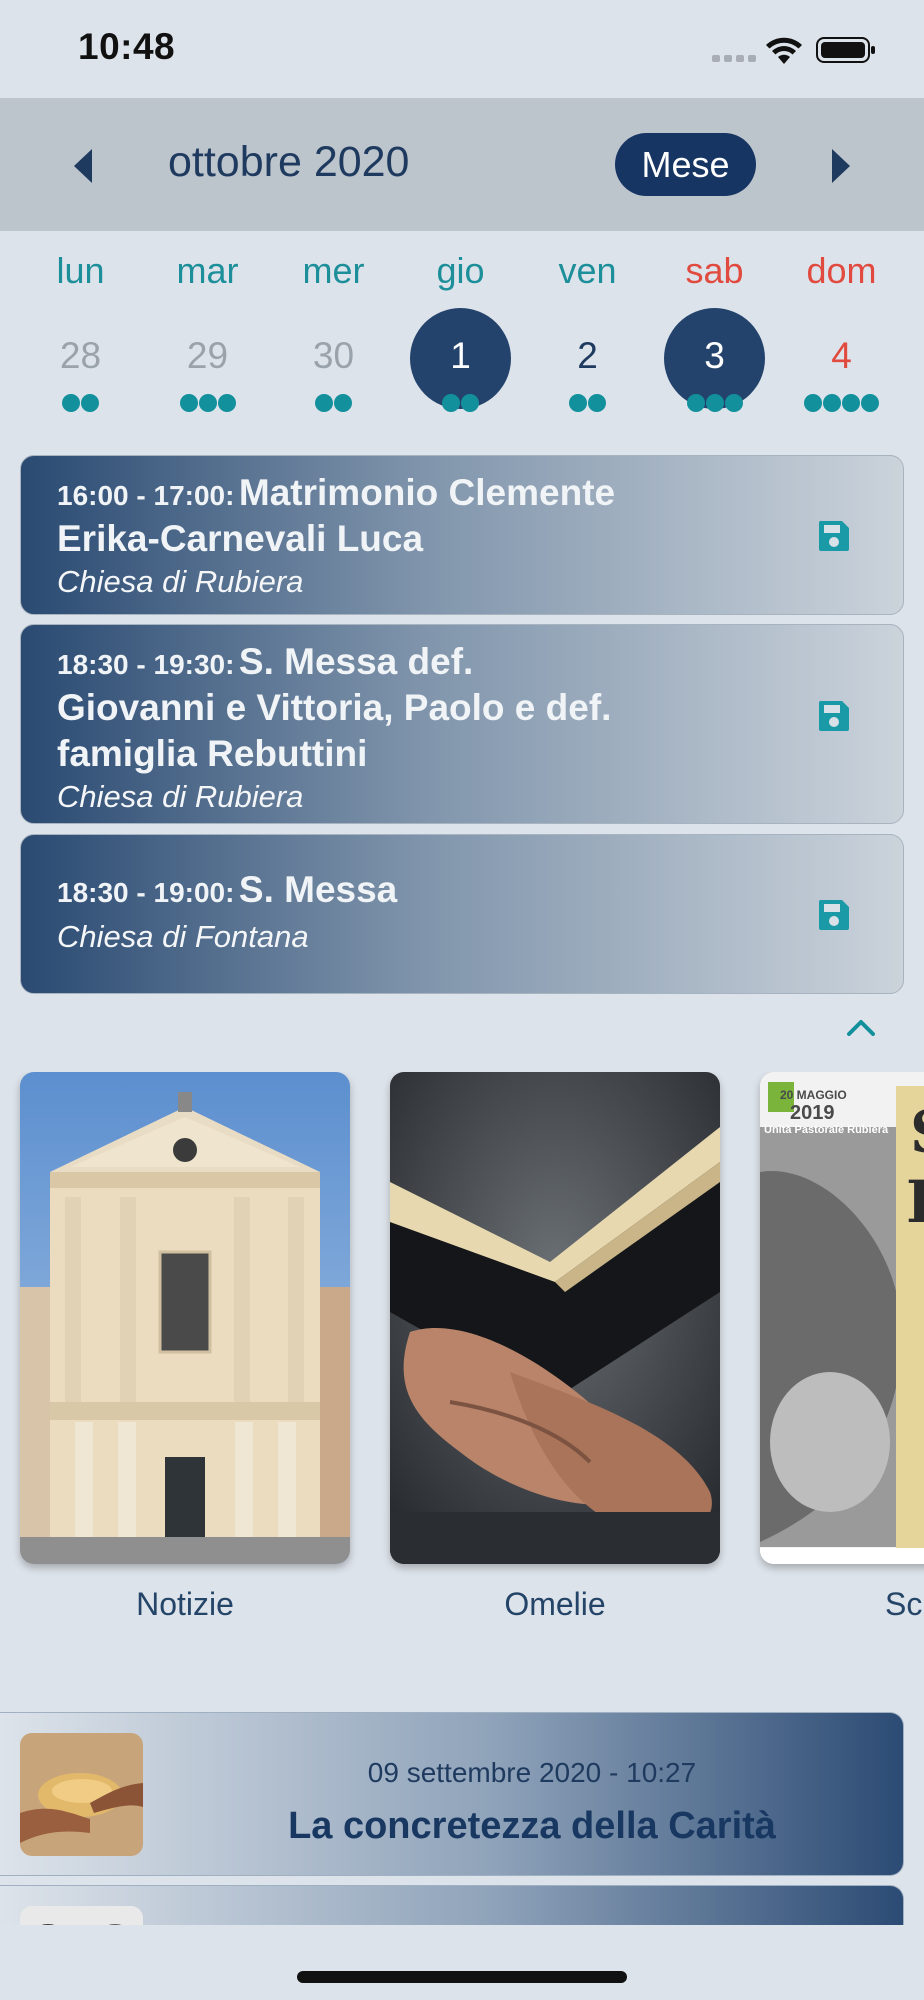  I want to click on day-cell: 28, so click(80, 363).